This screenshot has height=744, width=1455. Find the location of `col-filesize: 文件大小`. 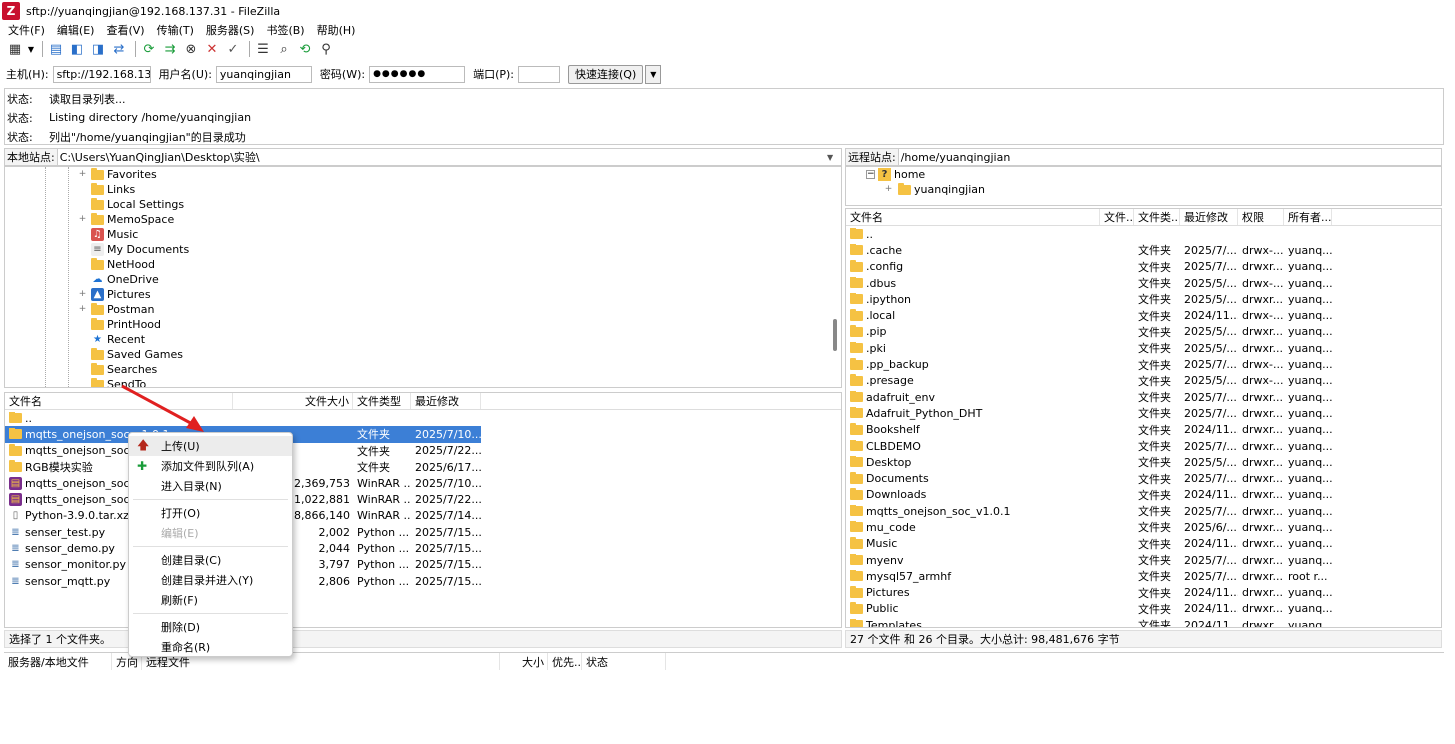

col-filesize: 文件大小 is located at coordinates (293, 401).